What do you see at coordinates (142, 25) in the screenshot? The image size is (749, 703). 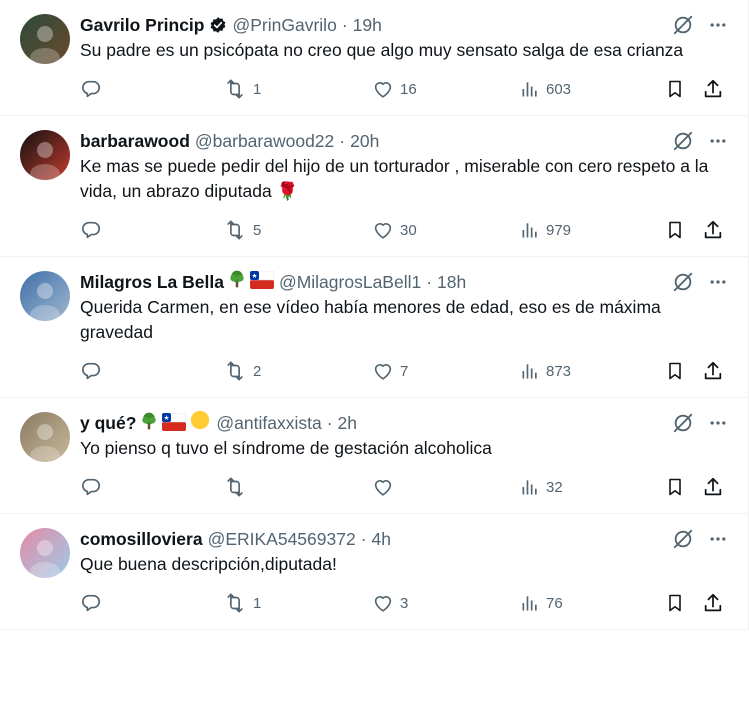 I see `display-name: Gavrilo Princip` at bounding box center [142, 25].